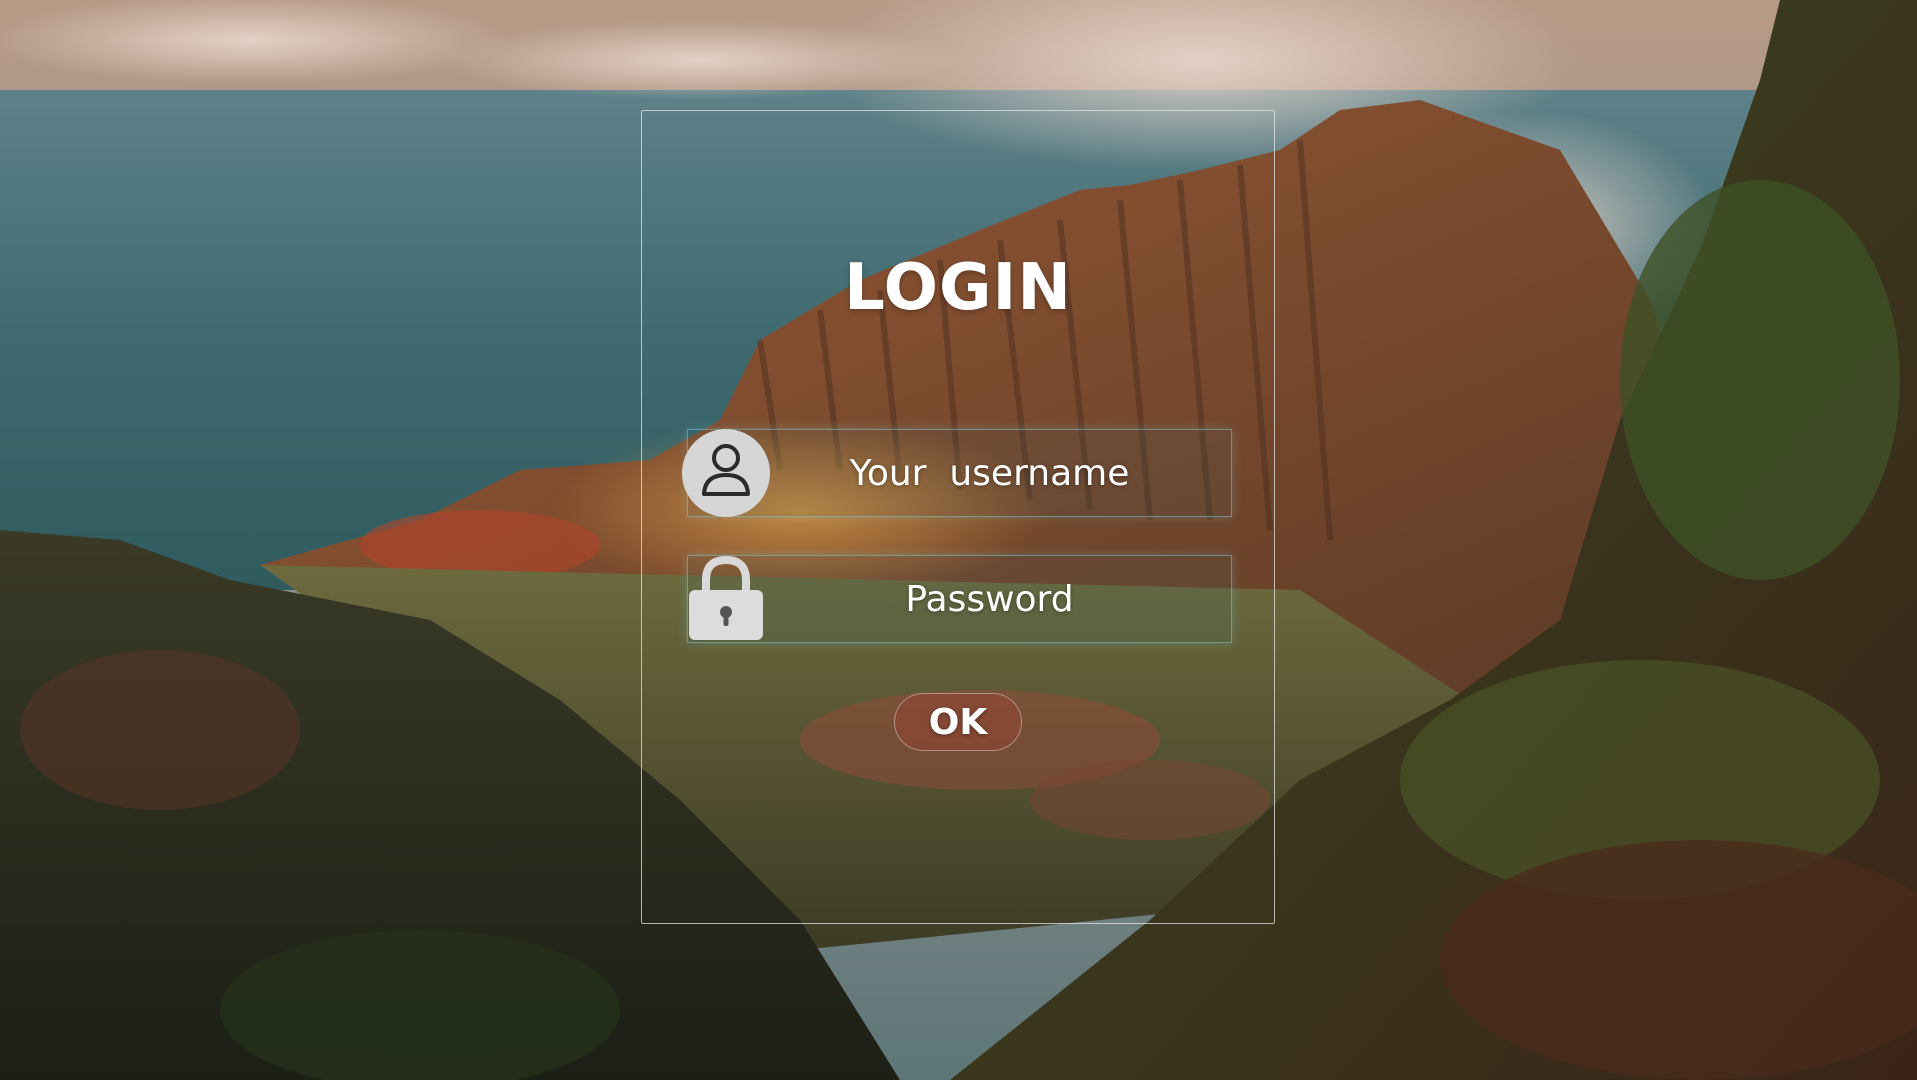 The height and width of the screenshot is (1080, 1917). I want to click on password-placeholder: Password, so click(989, 599).